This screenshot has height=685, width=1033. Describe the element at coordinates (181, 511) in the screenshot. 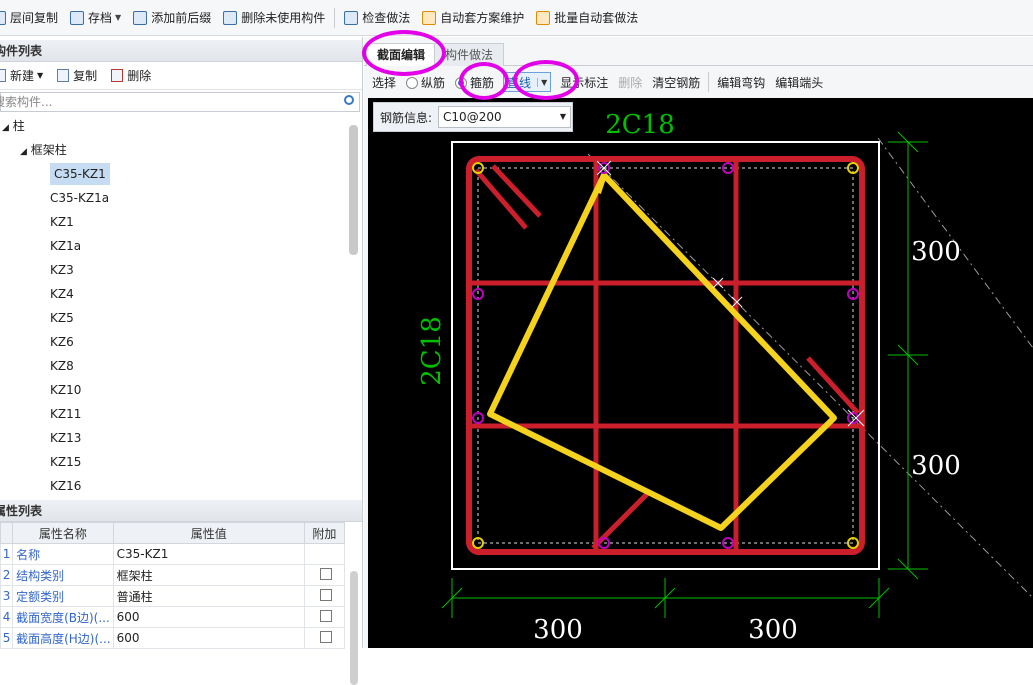

I see `property-list-header: 属性列表` at that location.